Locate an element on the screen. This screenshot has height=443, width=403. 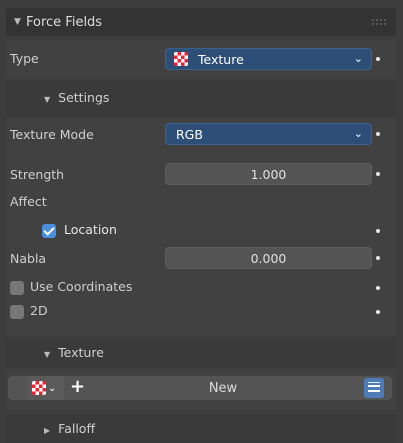
use-coordinates-label: Use Coordinates is located at coordinates (81, 286).